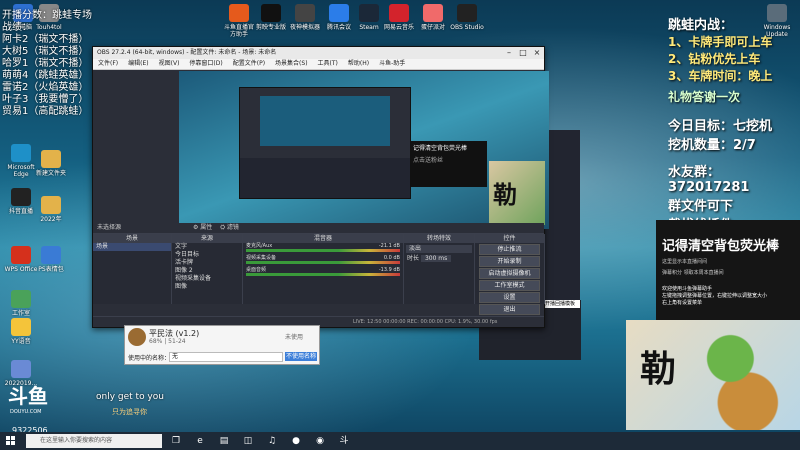  Describe the element at coordinates (301, 356) in the screenshot. I see `unuse-name-button: 不使用名称` at that location.